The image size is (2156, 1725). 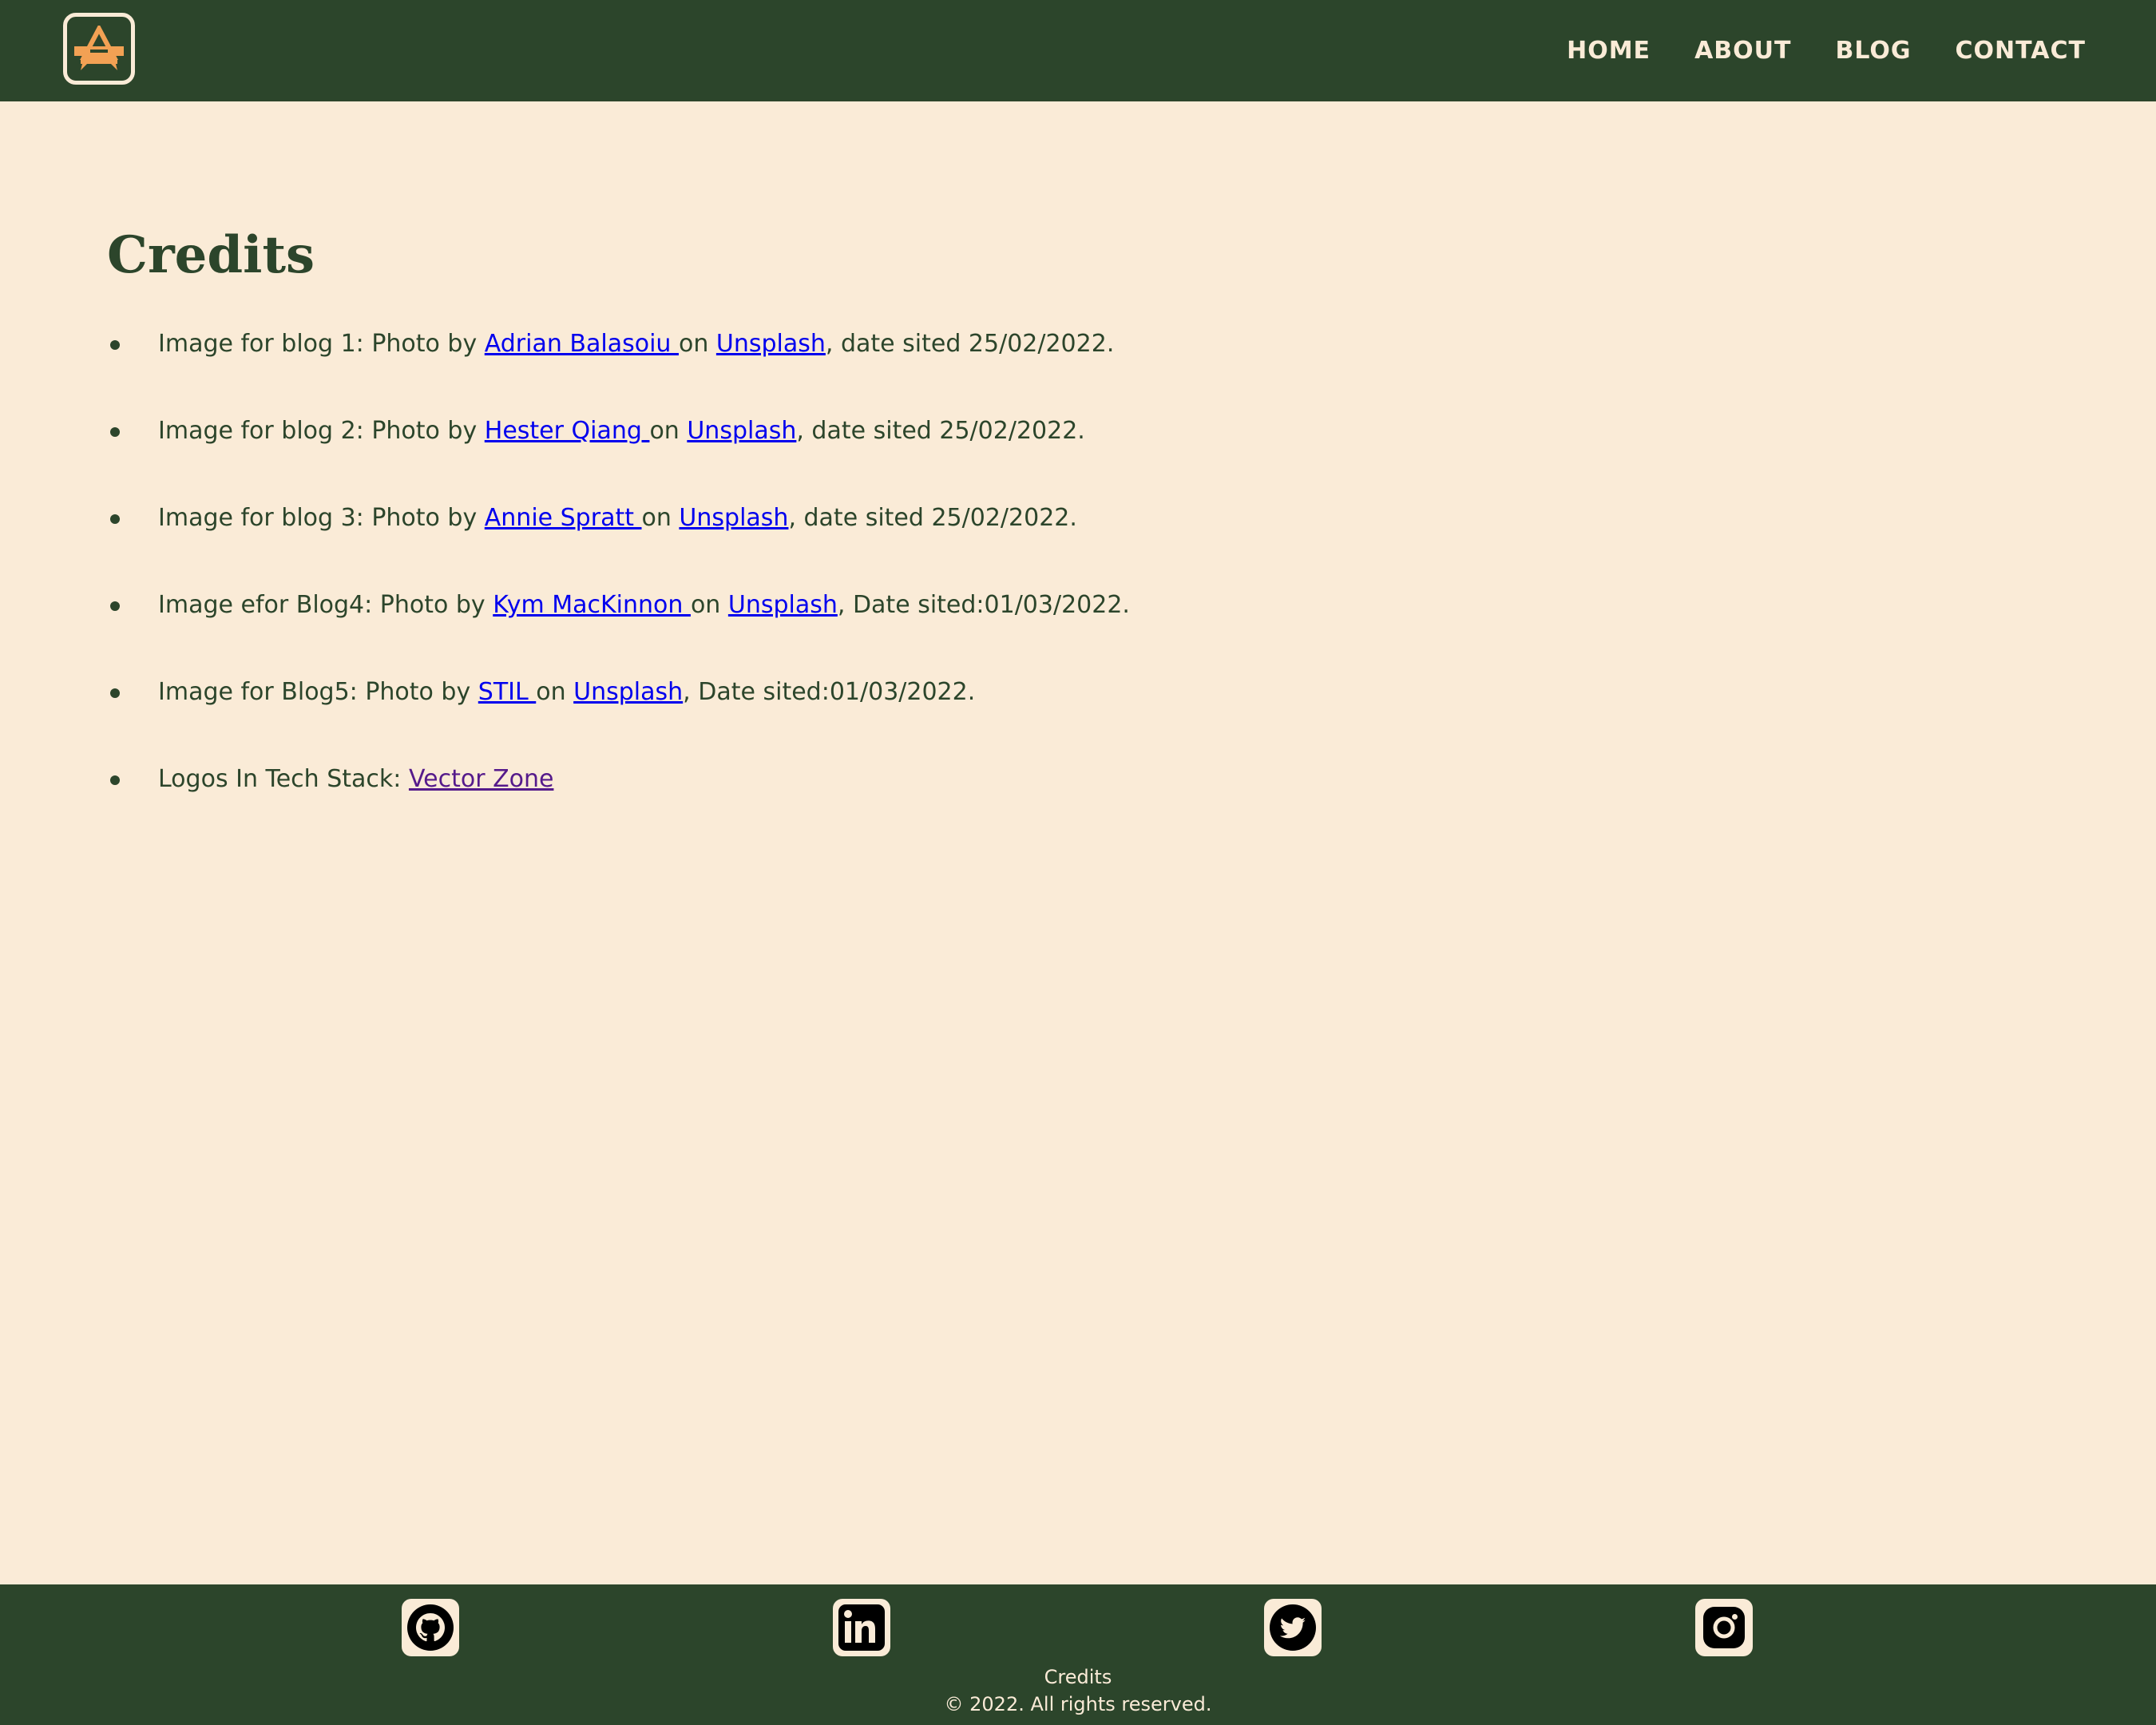 What do you see at coordinates (211, 255) in the screenshot?
I see `page-title: Credits` at bounding box center [211, 255].